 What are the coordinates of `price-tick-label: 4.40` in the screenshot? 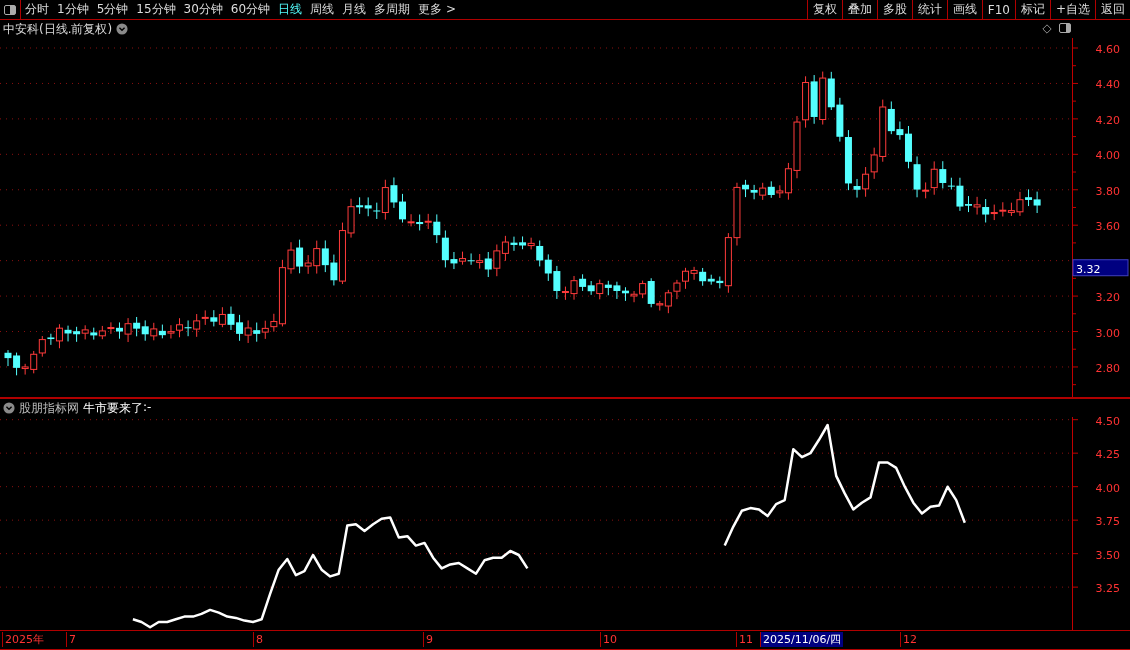 It's located at (1107, 85).